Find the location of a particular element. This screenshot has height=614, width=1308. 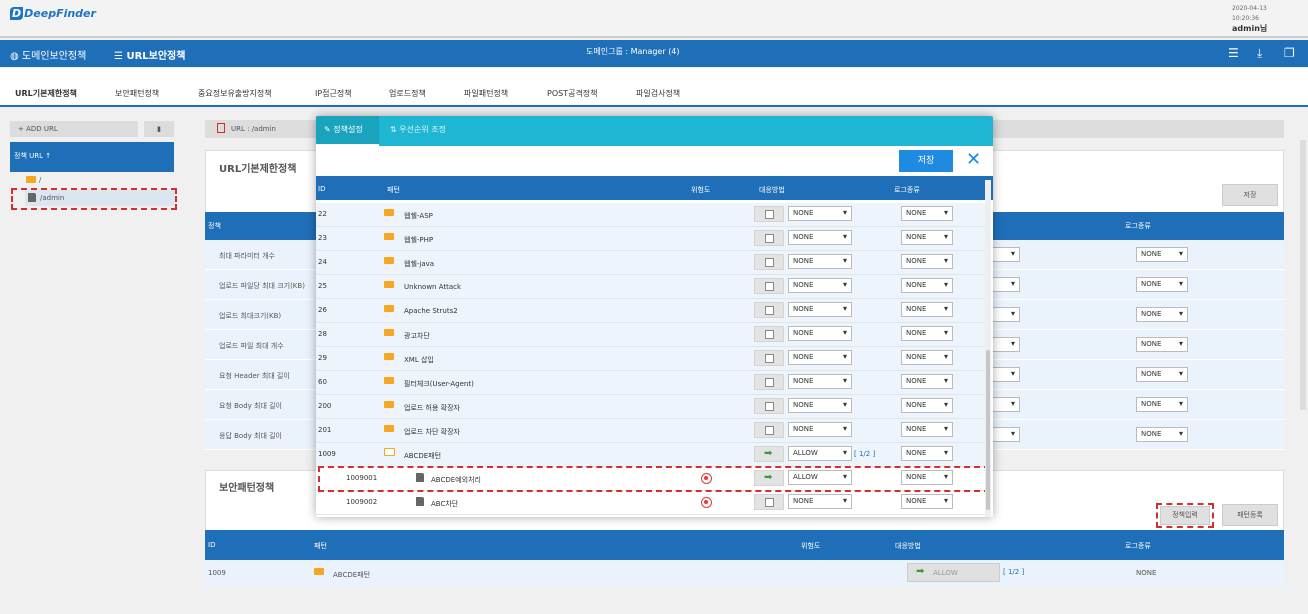

row-id: 200 is located at coordinates (325, 406).